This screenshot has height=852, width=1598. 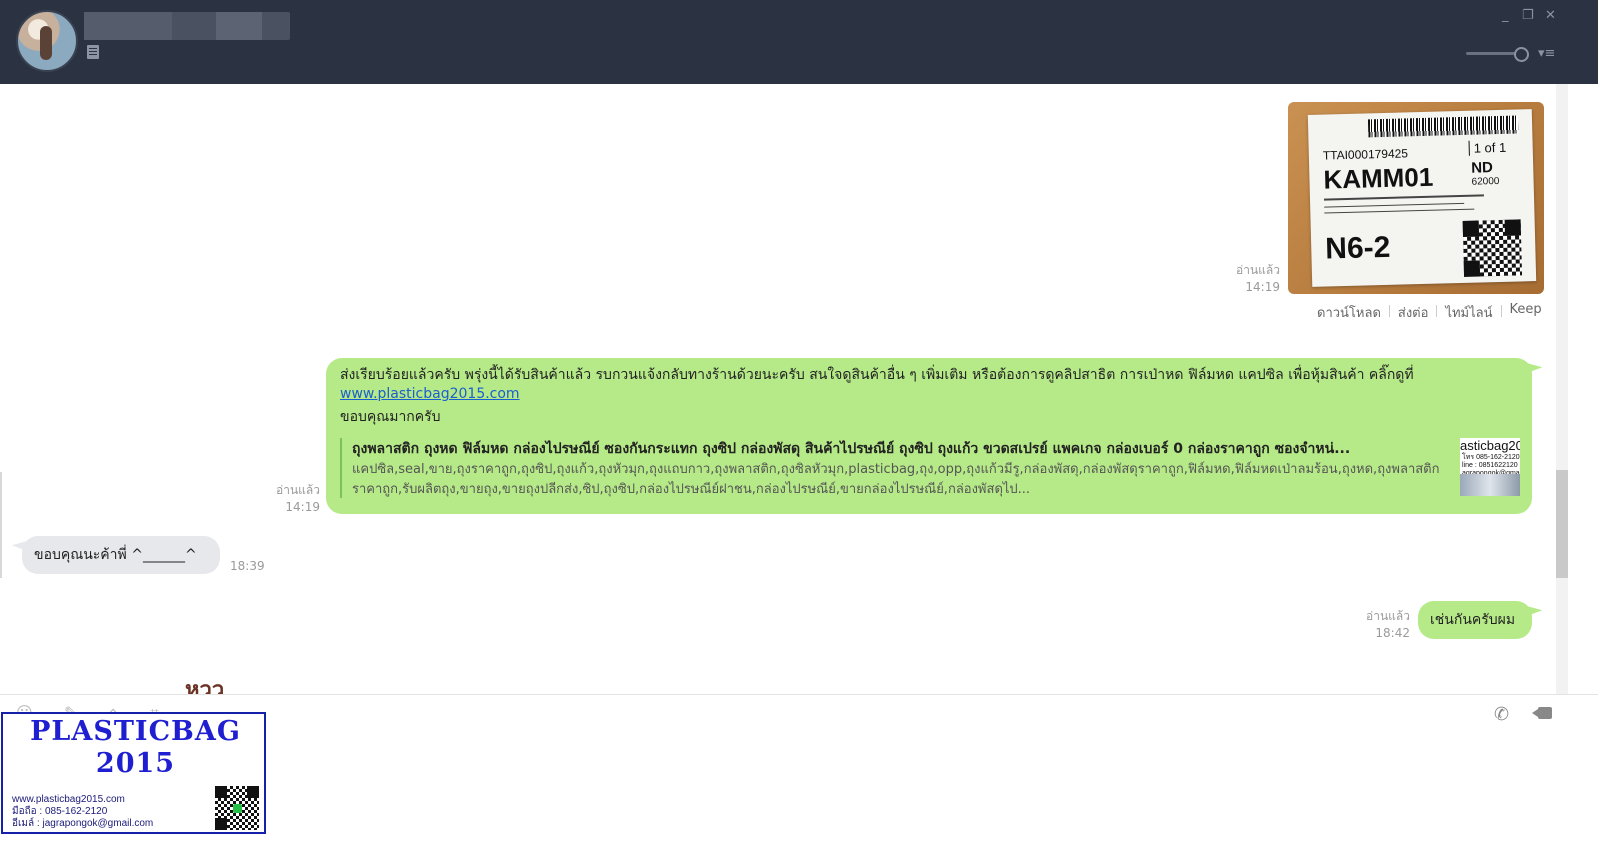 I want to click on outgoing-message-bubble: เช่นกันครับผม, so click(x=1475, y=620).